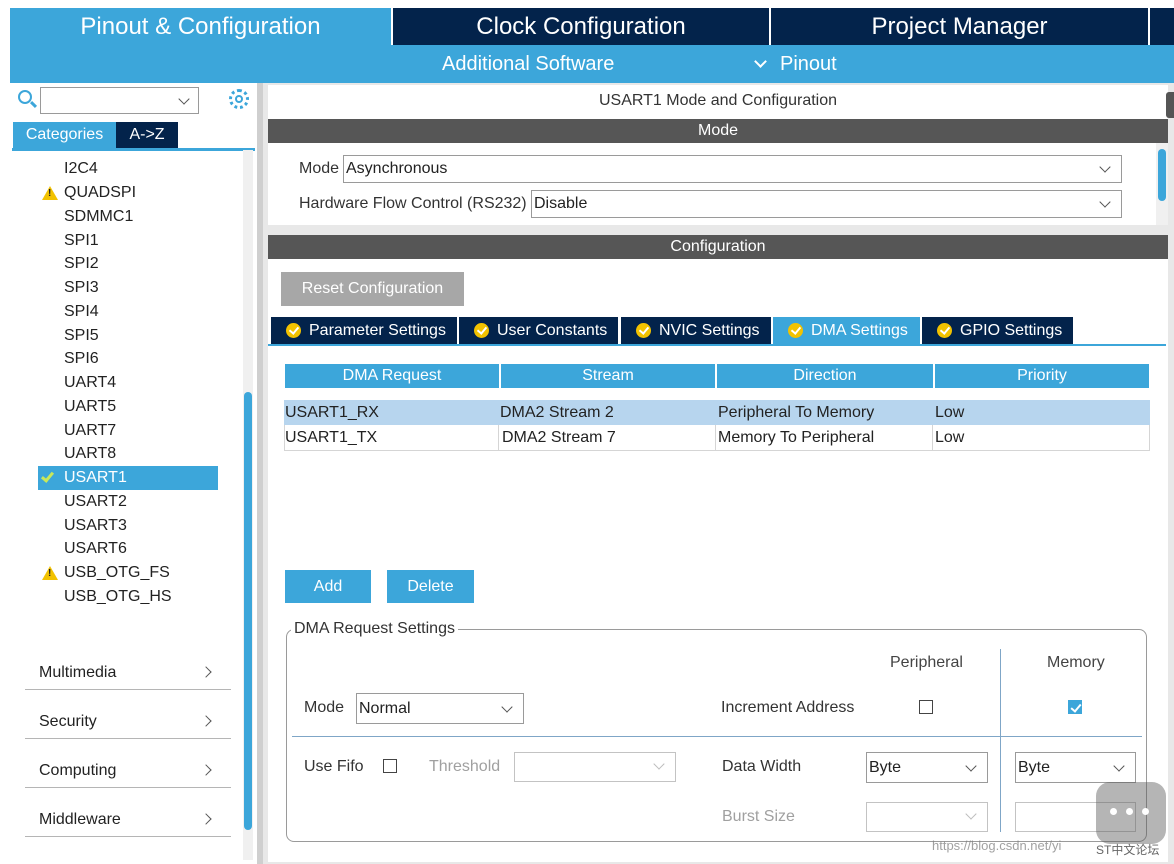 Image resolution: width=1174 pixels, height=864 pixels. I want to click on data-width-label: Data Width, so click(762, 766).